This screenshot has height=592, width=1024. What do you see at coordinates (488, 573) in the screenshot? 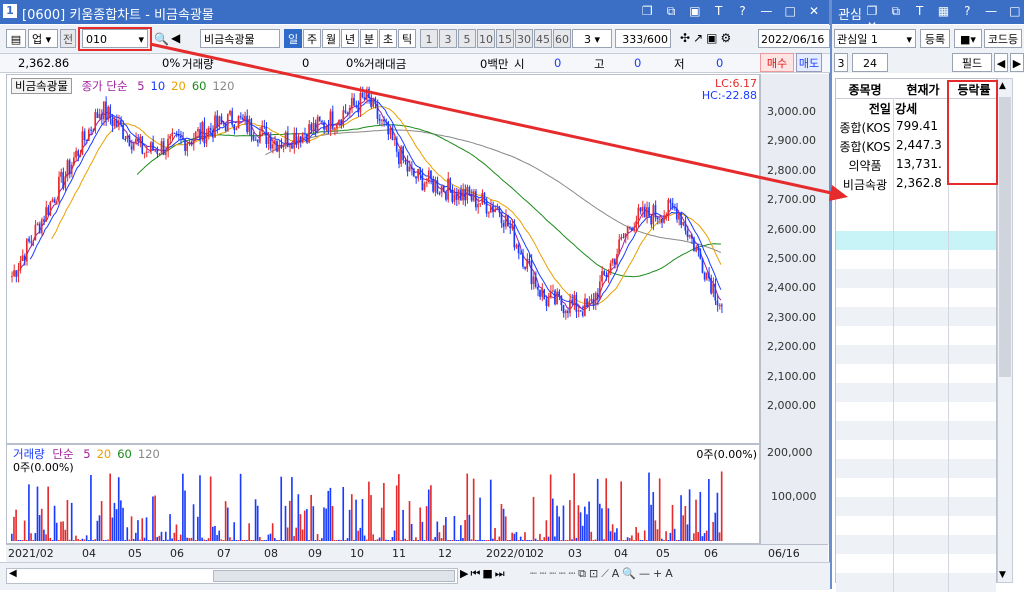
I see `stop-icon: ■` at bounding box center [488, 573].